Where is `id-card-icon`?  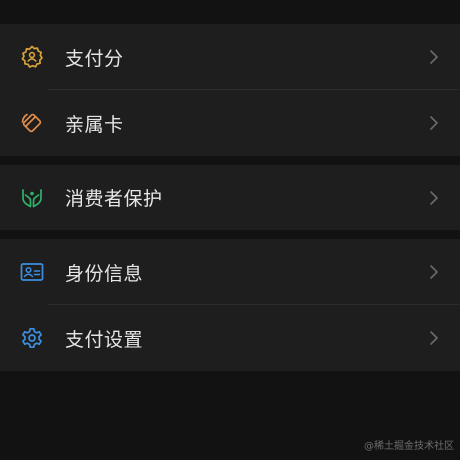 id-card-icon is located at coordinates (32, 272).